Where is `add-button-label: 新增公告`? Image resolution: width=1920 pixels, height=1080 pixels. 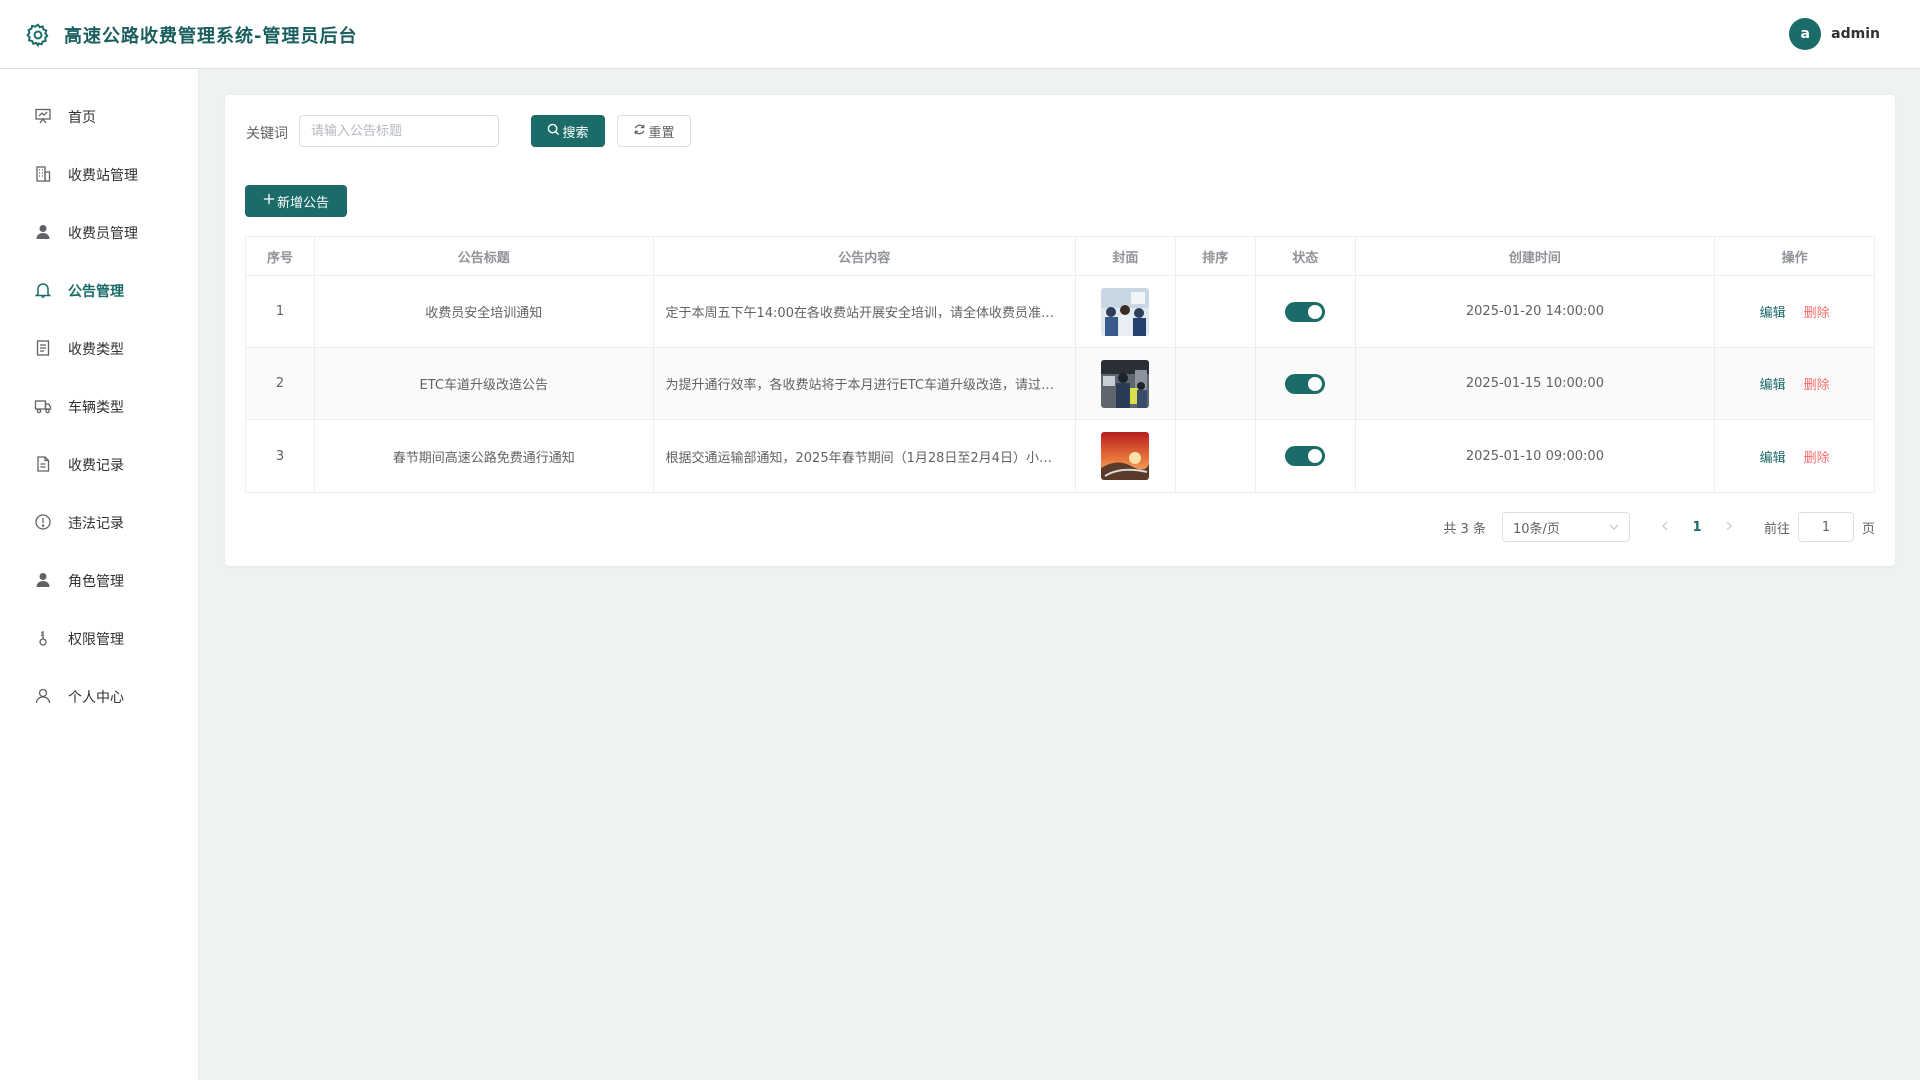
add-button-label: 新增公告 is located at coordinates (302, 203).